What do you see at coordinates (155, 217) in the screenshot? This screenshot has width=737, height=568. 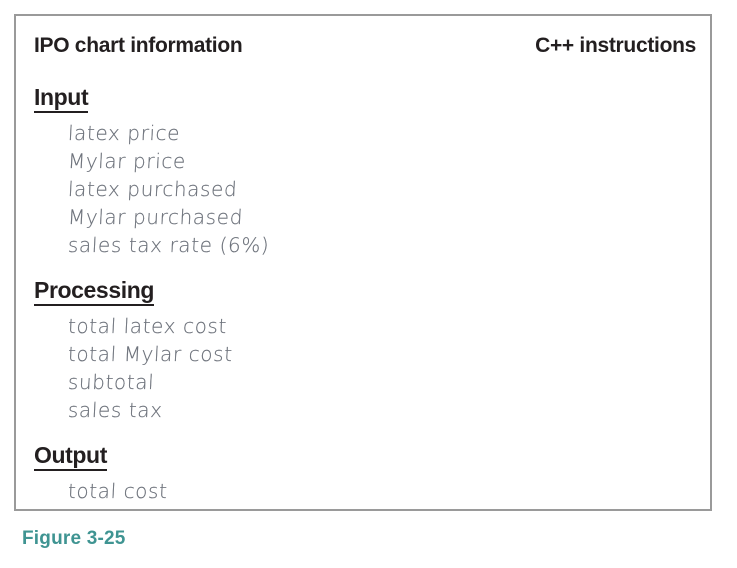 I see `list-item: Mylar purchased` at bounding box center [155, 217].